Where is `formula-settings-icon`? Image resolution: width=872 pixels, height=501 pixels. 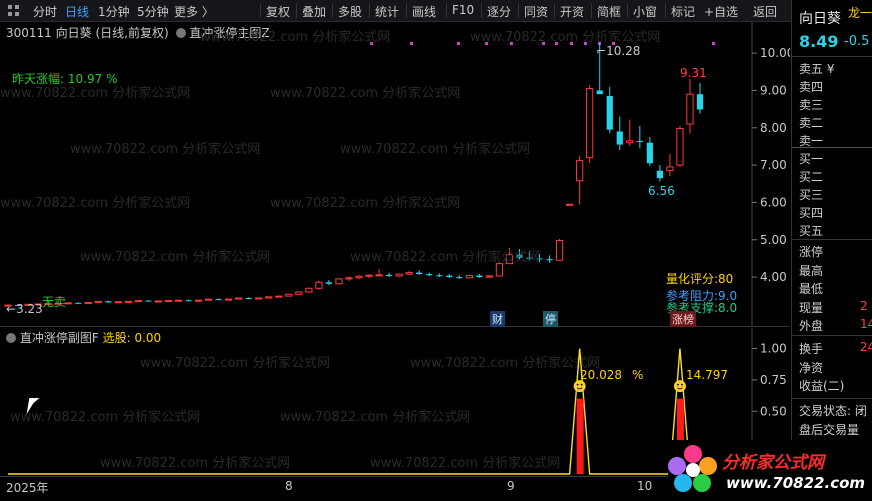
formula-settings-icon is located at coordinates (180, 33).